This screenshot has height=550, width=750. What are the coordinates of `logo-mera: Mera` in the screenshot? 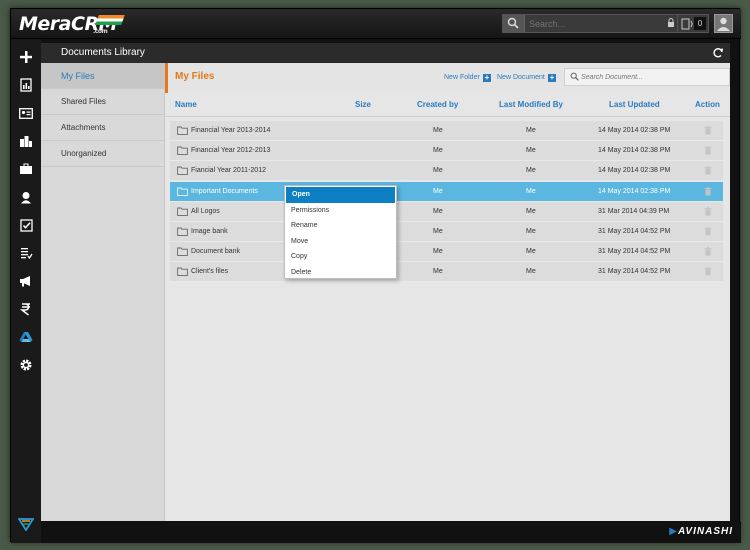 It's located at (45, 24).